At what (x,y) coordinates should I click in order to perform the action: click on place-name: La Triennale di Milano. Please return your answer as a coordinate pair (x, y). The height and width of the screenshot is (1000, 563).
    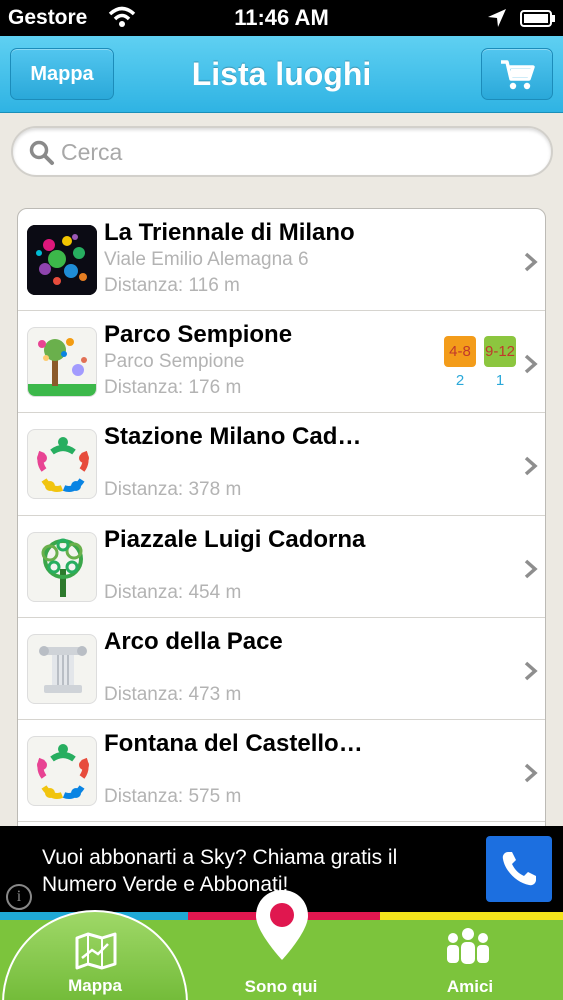
    Looking at the image, I should click on (229, 232).